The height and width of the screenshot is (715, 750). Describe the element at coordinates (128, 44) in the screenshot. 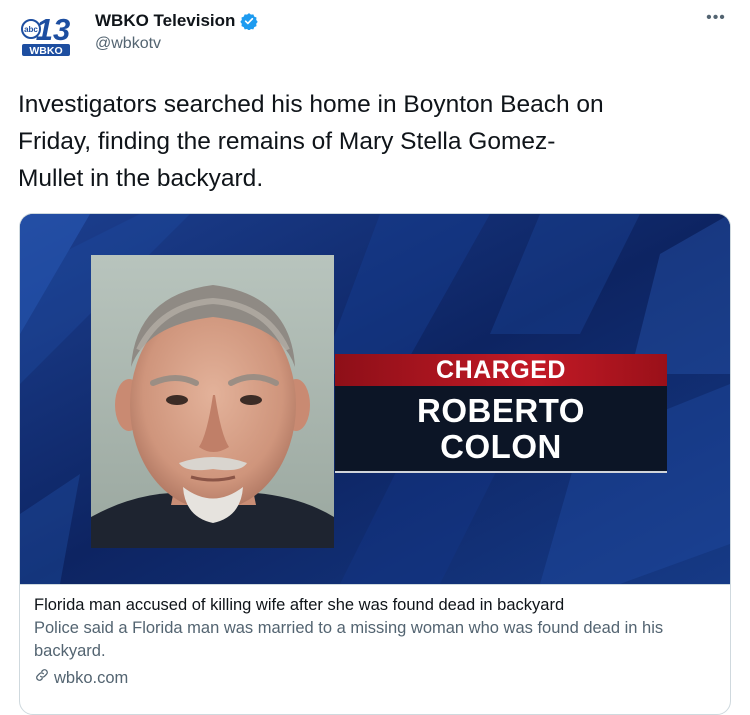

I see `account-handle: @wbkotv` at that location.